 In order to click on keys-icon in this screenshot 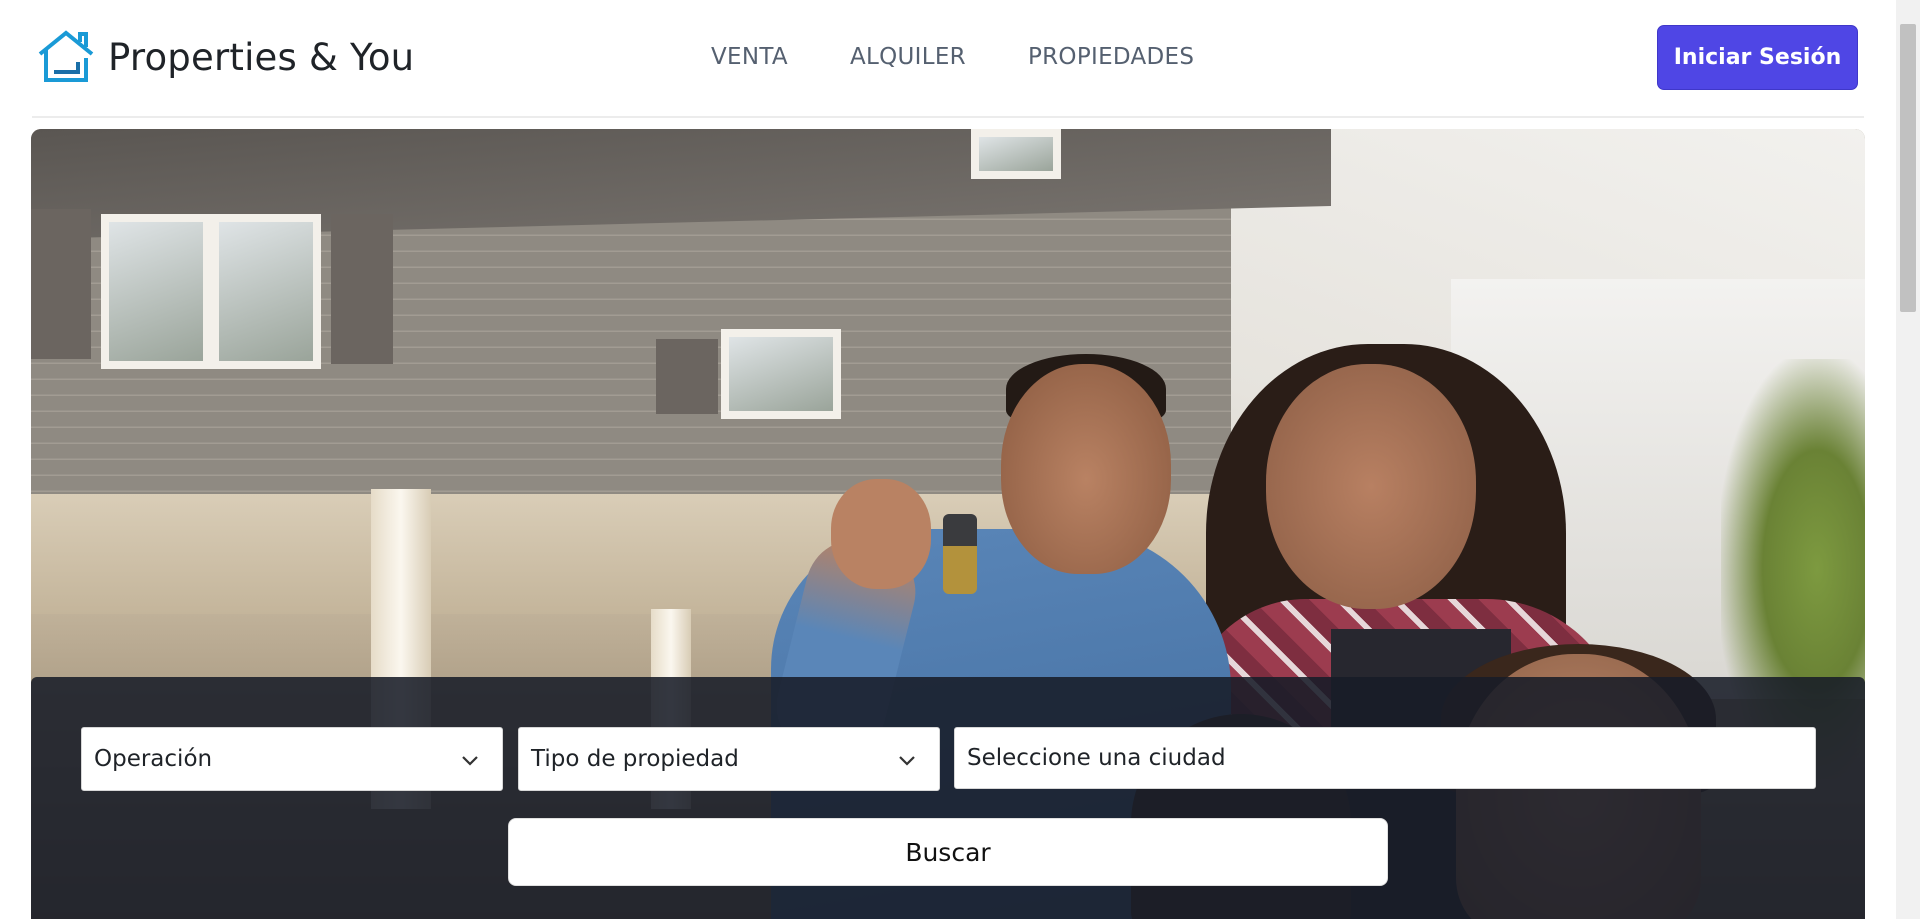, I will do `click(960, 554)`.